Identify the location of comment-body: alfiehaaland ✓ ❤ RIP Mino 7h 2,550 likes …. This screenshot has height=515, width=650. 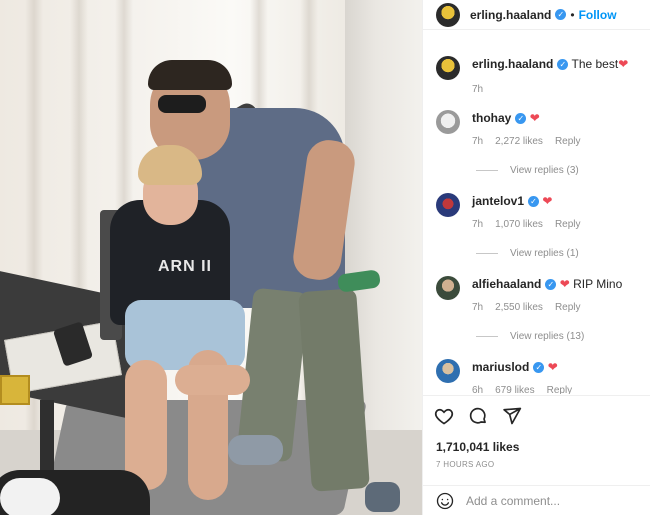
(547, 296).